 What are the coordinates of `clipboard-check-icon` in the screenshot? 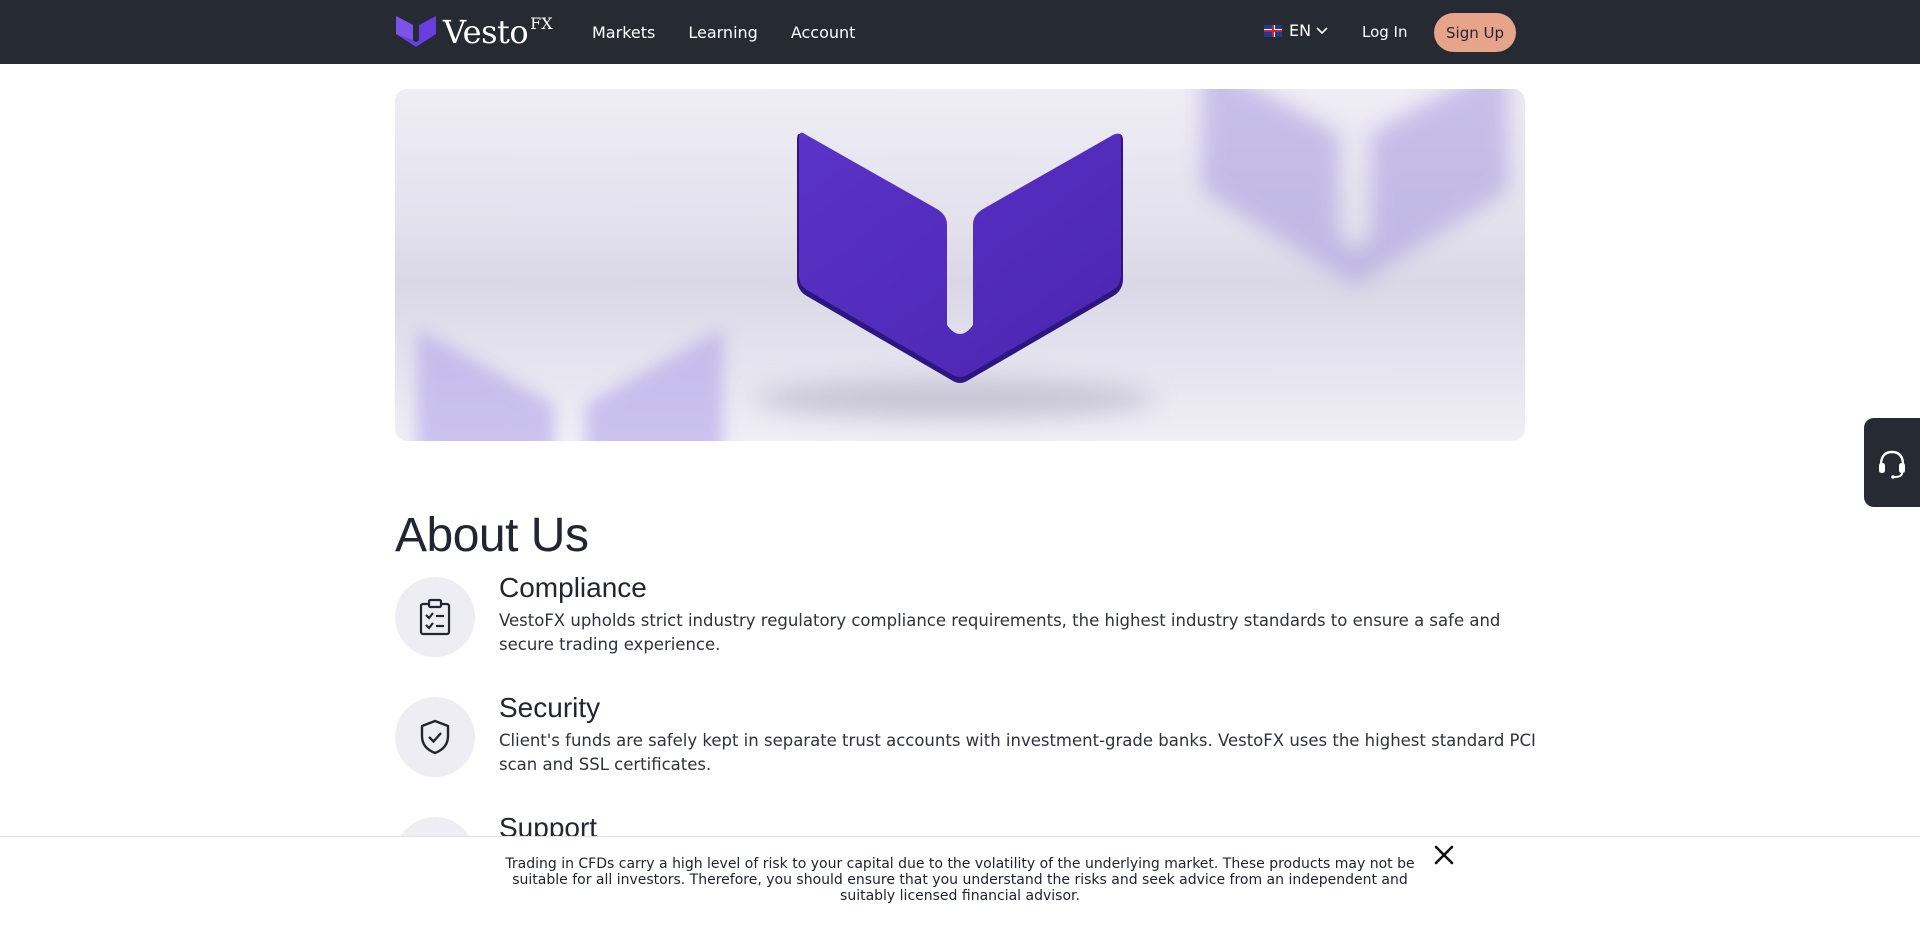 It's located at (435, 617).